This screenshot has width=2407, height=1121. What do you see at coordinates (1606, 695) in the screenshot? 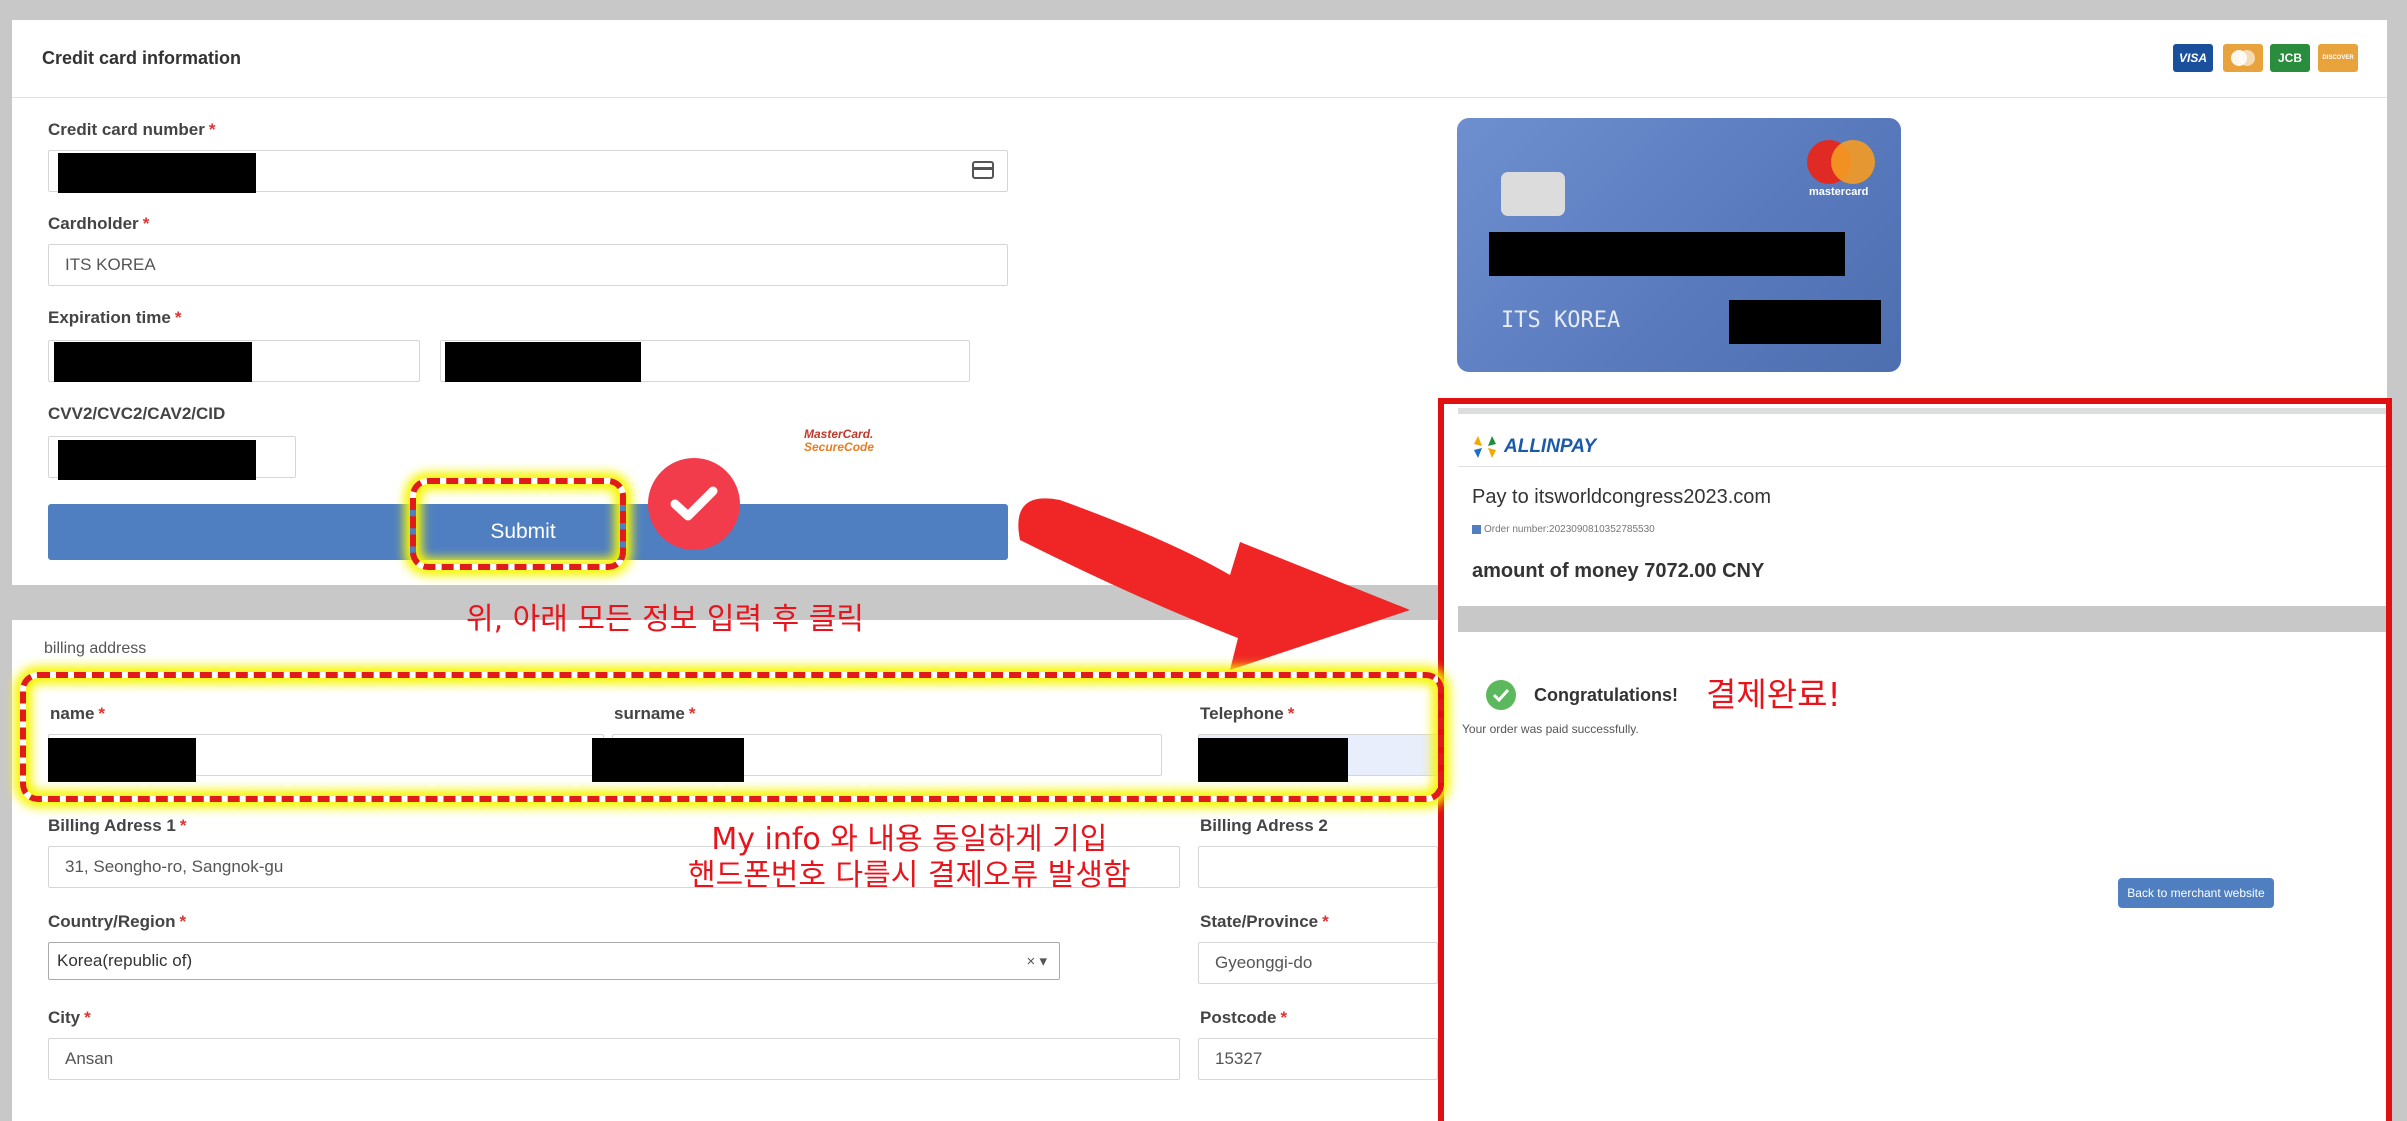
I see `congratulations-text: Congratulations!` at bounding box center [1606, 695].